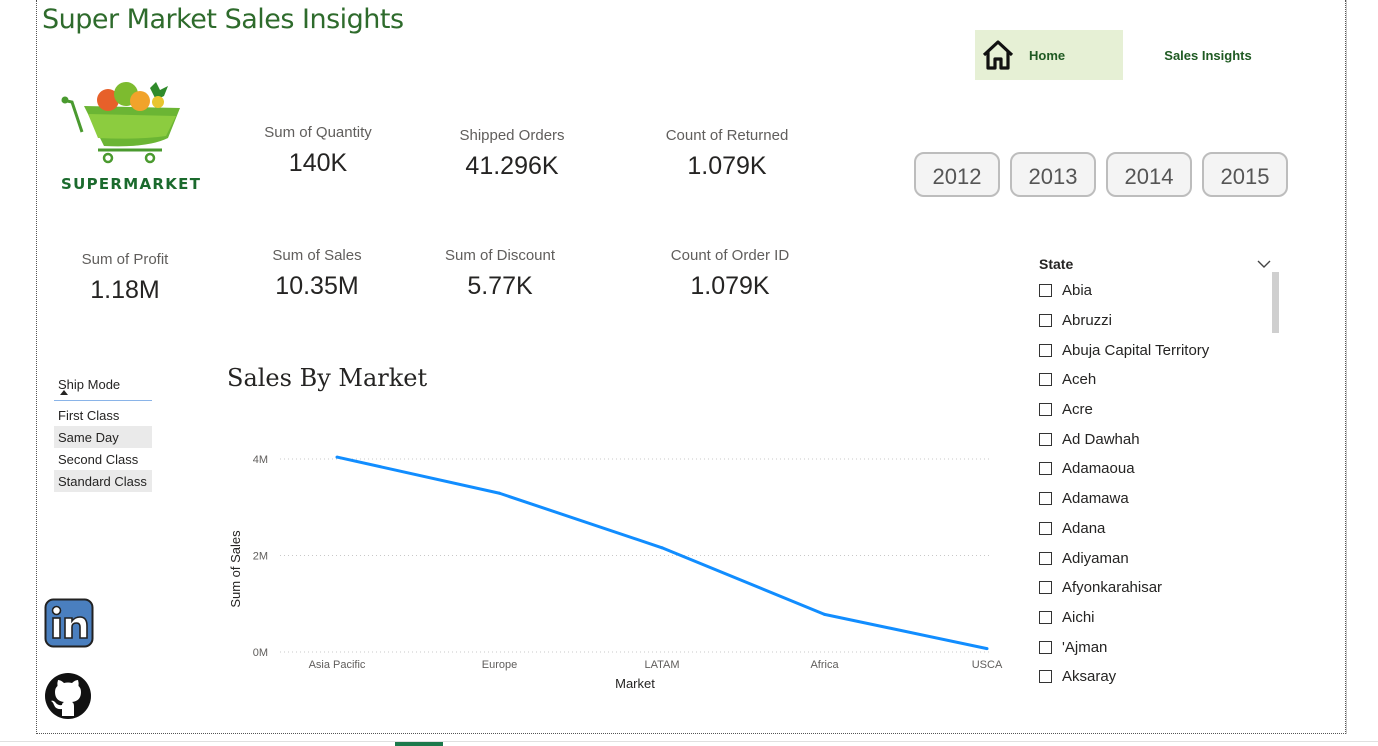 The image size is (1378, 746). I want to click on x-tick-label: Asia Pacific, so click(337, 665).